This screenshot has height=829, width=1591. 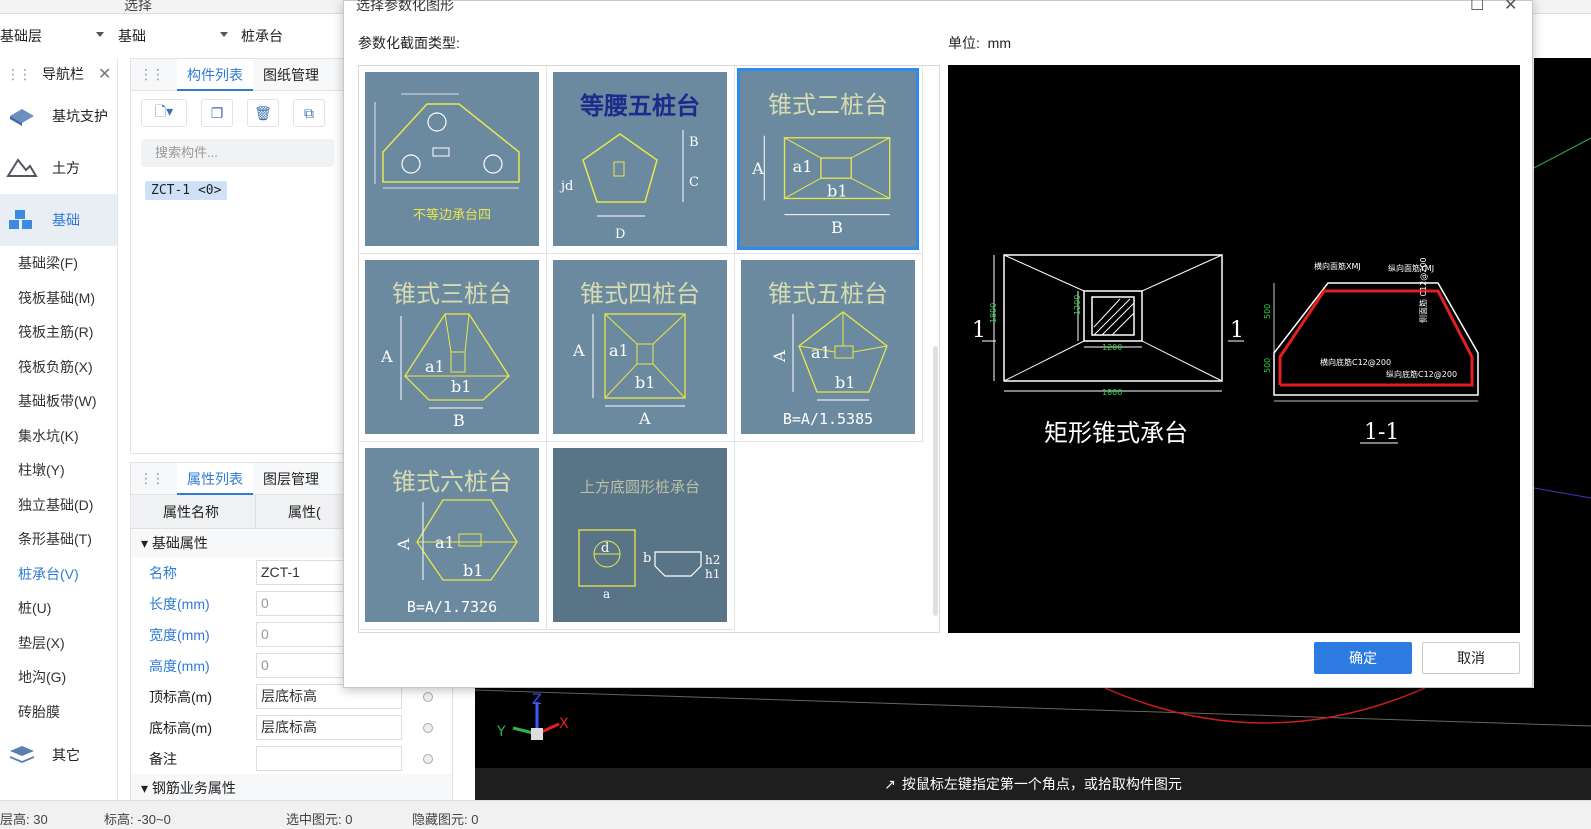 What do you see at coordinates (58, 263) in the screenshot?
I see `nav-item: 基础梁(F)` at bounding box center [58, 263].